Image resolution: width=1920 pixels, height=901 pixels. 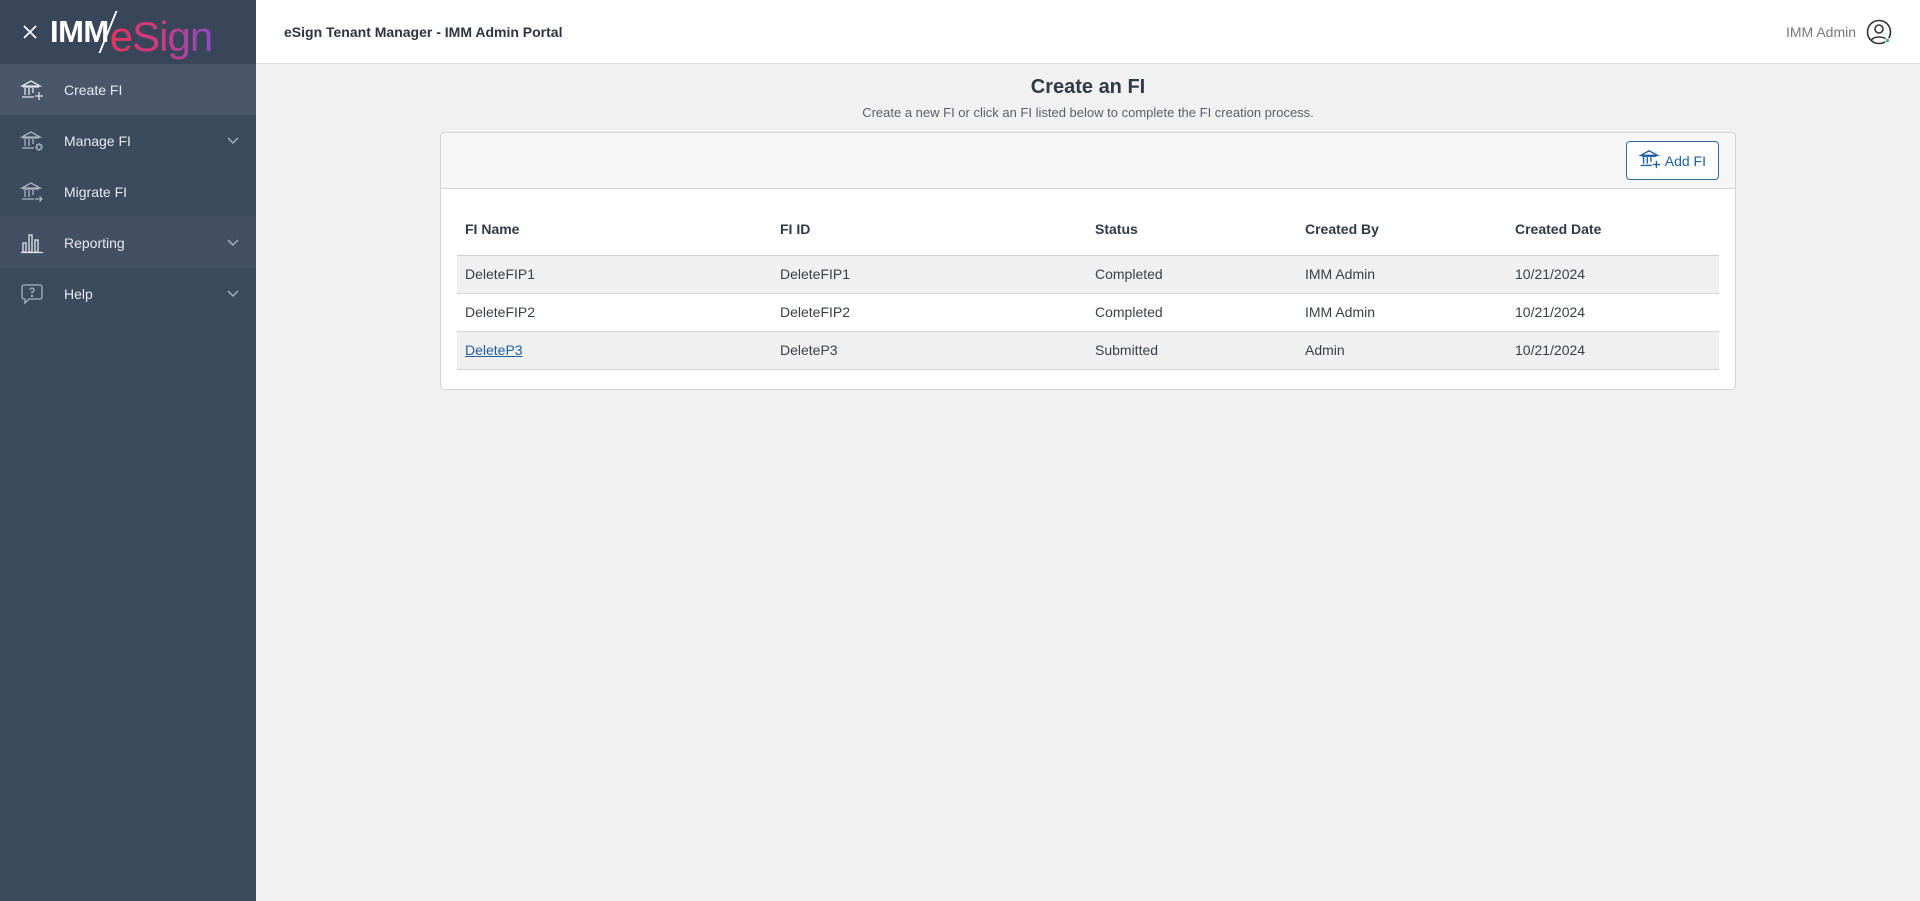 What do you see at coordinates (494, 350) in the screenshot?
I see `fi-name-link: DeleteP3` at bounding box center [494, 350].